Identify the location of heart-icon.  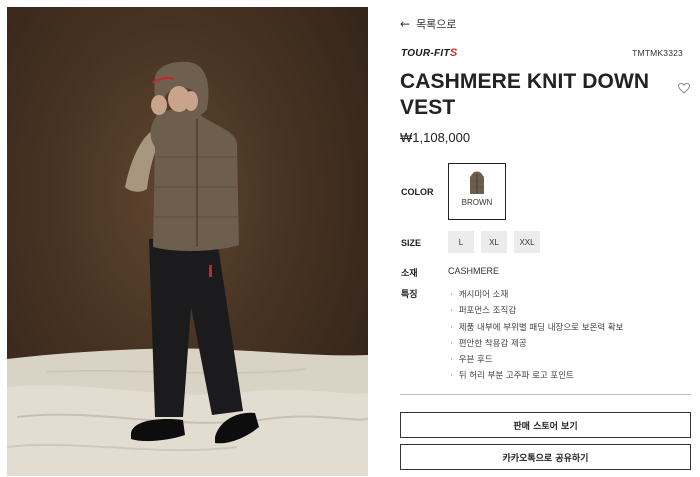
(684, 86).